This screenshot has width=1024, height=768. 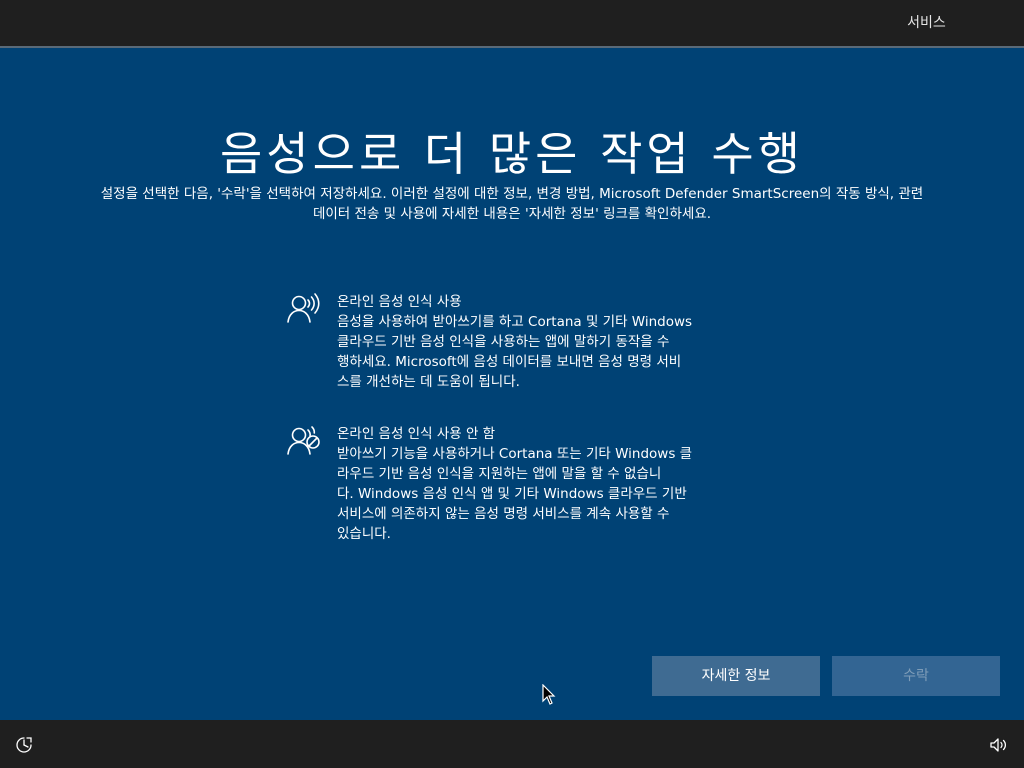 What do you see at coordinates (515, 322) in the screenshot?
I see `desc-line: 음성을 사용하여 받아쓰기를 하고 Cortana 및 기타 Windows` at bounding box center [515, 322].